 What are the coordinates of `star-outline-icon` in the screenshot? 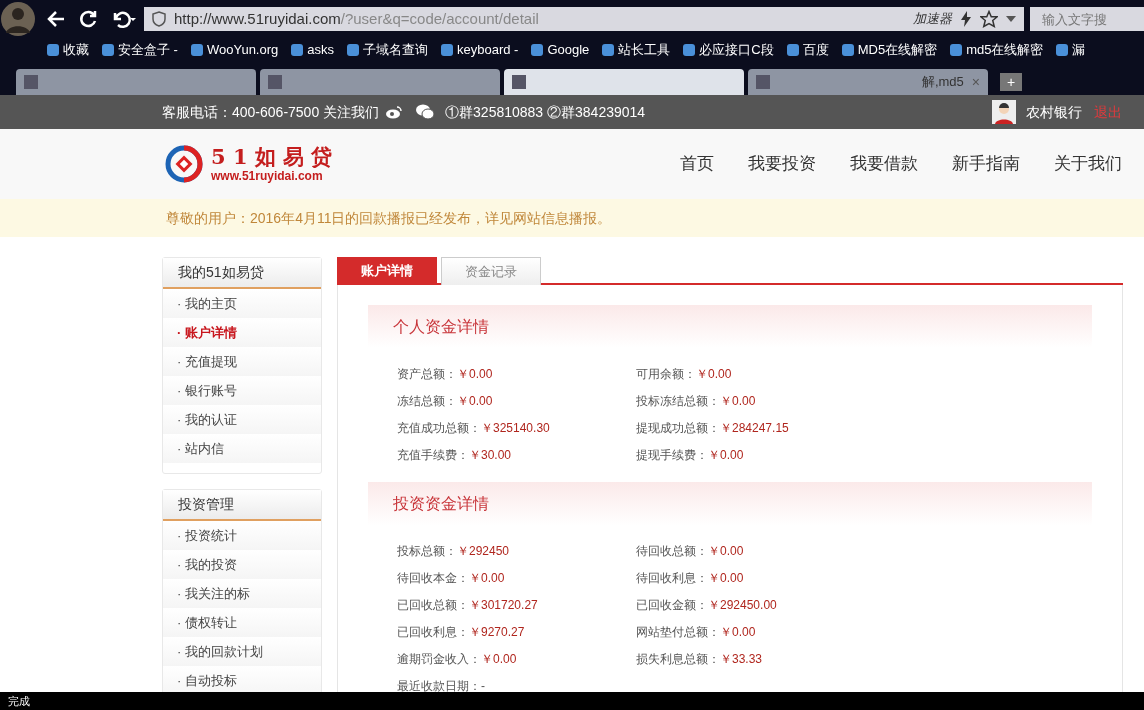 It's located at (989, 19).